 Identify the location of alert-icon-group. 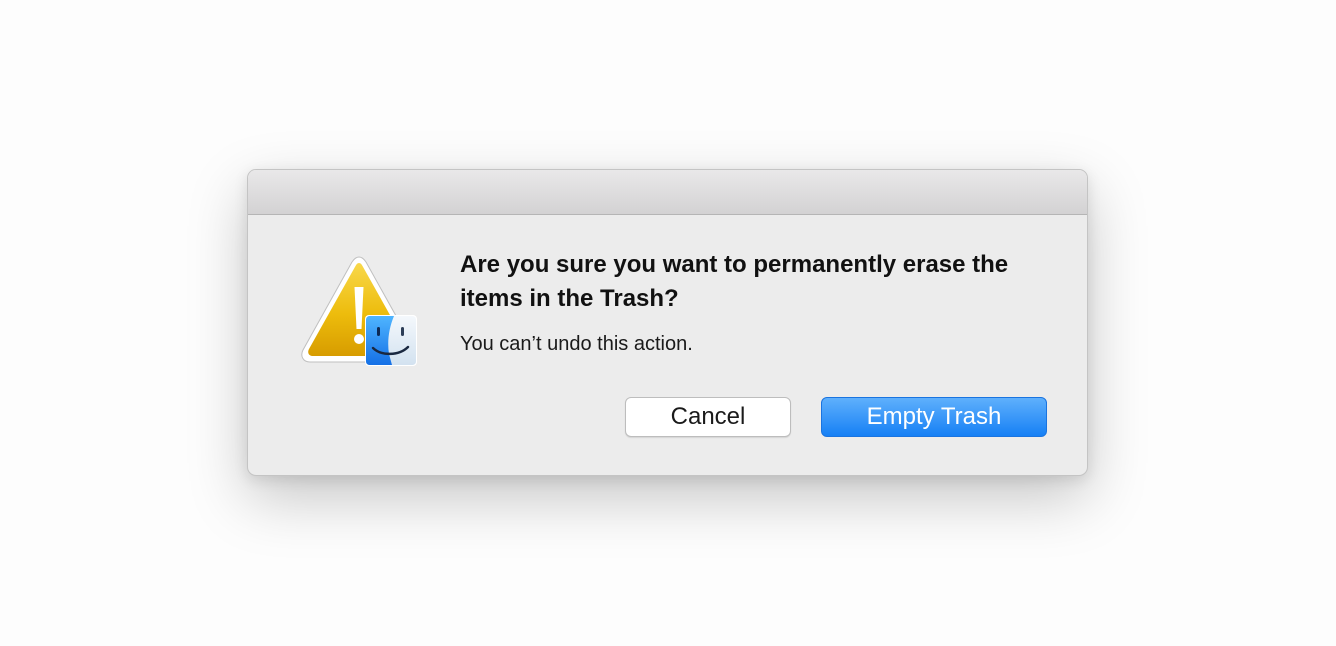
(361, 313).